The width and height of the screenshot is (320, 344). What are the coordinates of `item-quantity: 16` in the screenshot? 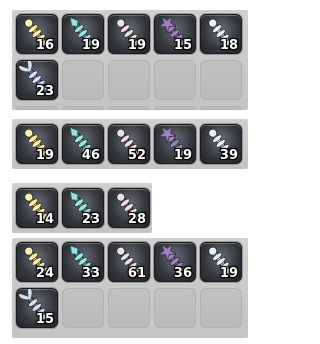 It's located at (44, 45).